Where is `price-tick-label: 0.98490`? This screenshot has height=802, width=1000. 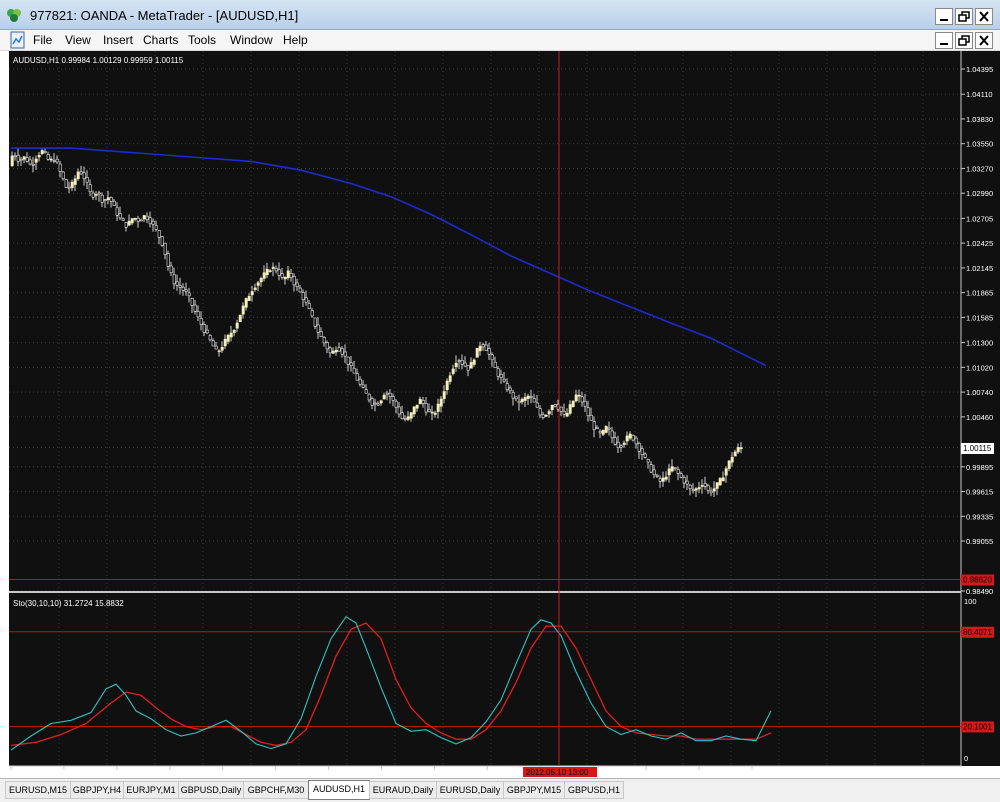
price-tick-label: 0.98490 is located at coordinates (979, 591).